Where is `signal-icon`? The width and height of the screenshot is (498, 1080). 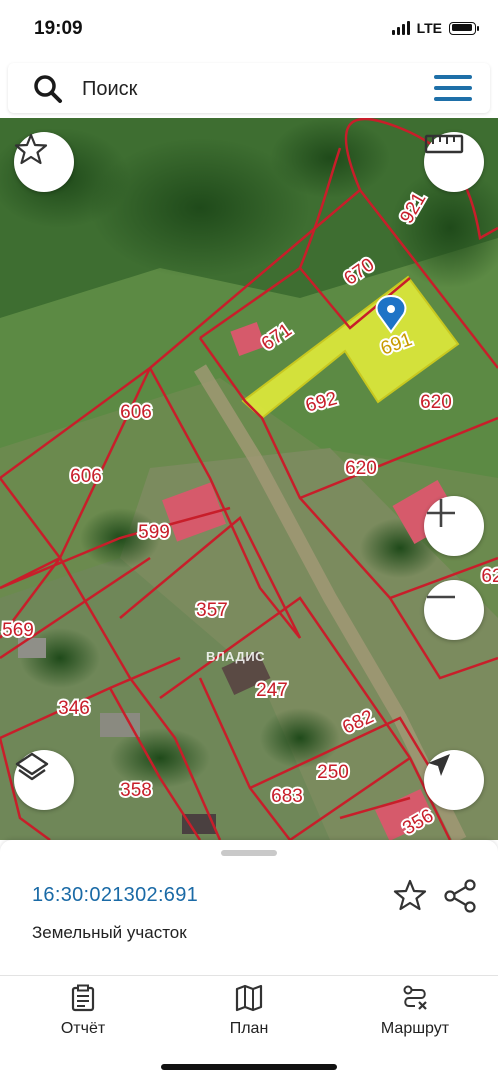
signal-icon is located at coordinates (400, 28).